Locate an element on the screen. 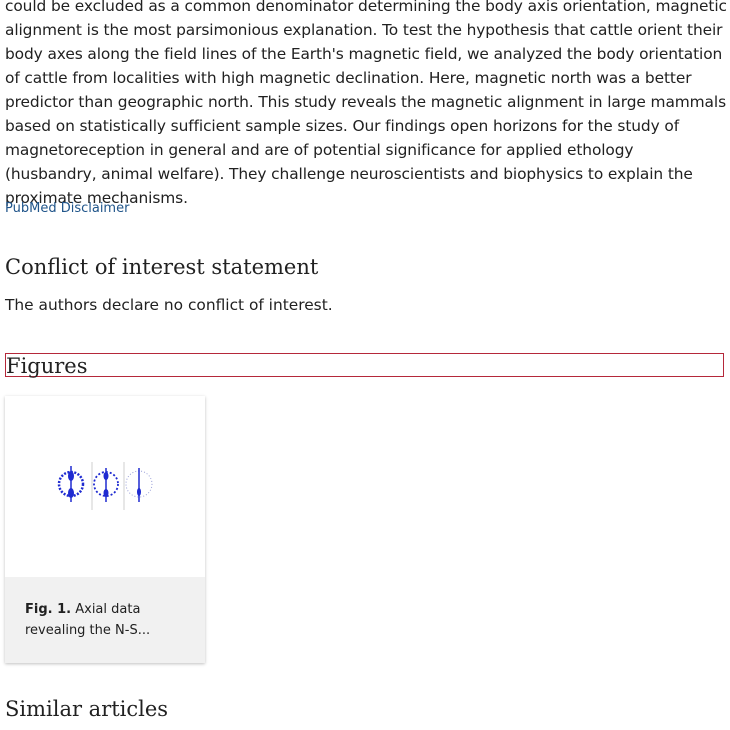 This screenshot has height=730, width=730. figure-label: Fig. 1. is located at coordinates (48, 609).